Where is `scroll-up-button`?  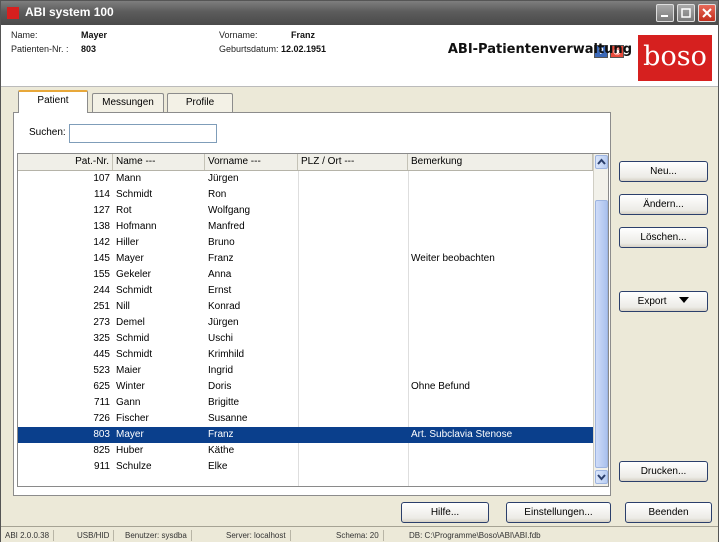
scroll-up-button is located at coordinates (601, 162).